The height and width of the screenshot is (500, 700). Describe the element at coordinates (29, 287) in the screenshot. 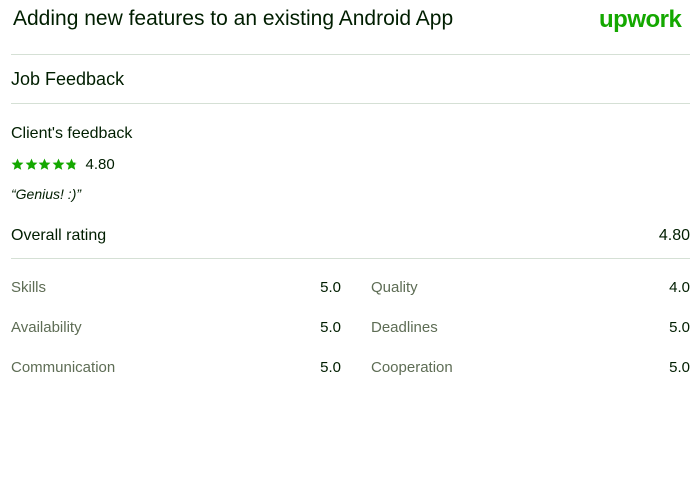

I see `metric-label: Skills` at that location.